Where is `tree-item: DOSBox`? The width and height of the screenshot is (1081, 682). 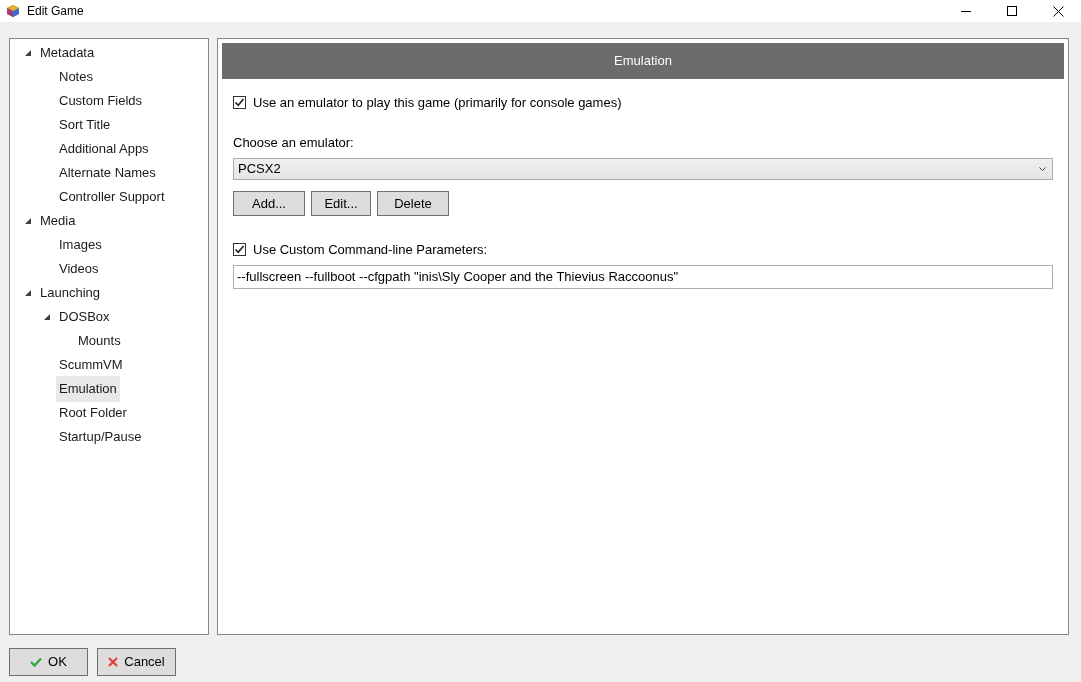
tree-item: DOSBox is located at coordinates (84, 317).